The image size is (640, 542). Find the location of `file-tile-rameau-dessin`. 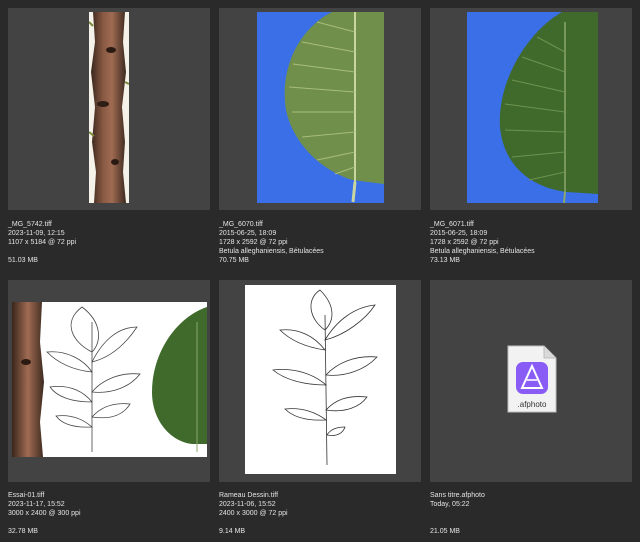

file-tile-rameau-dessin is located at coordinates (320, 381).